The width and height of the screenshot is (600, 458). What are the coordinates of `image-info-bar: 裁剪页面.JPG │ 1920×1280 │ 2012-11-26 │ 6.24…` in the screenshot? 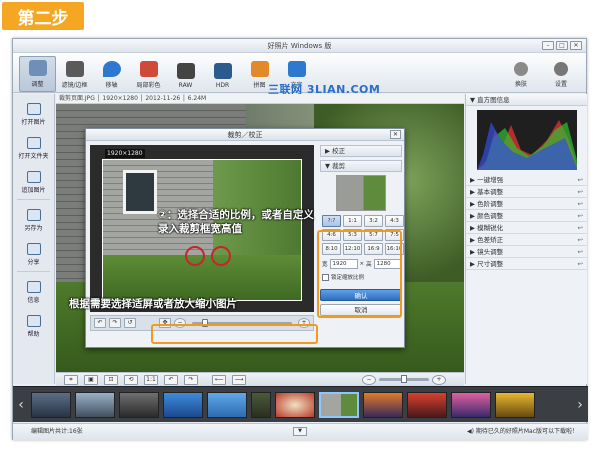 It's located at (260, 99).